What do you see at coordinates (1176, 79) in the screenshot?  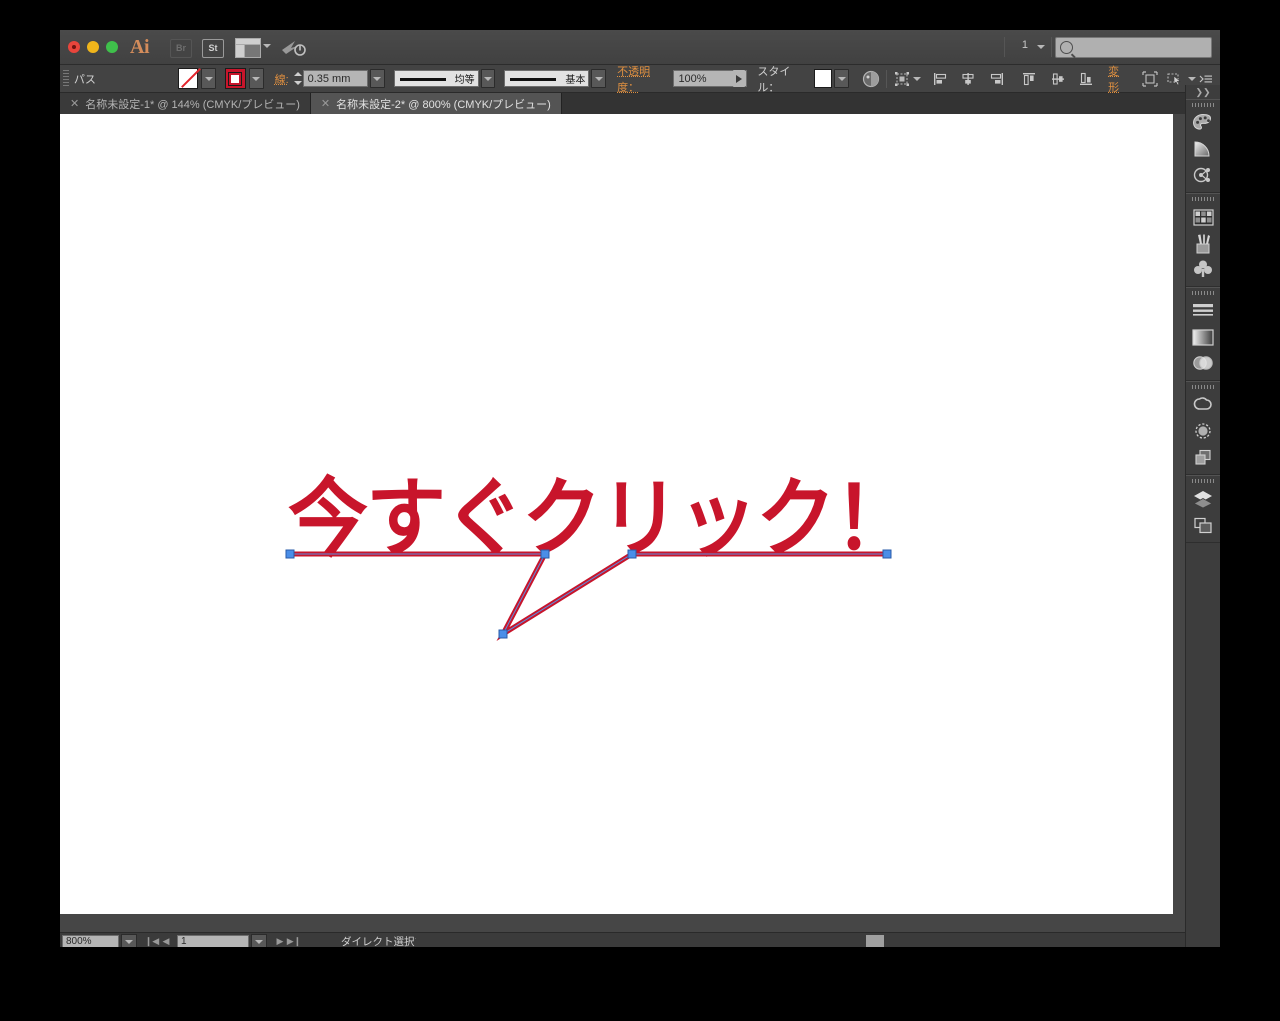 I see `select-similar-objects-icon` at bounding box center [1176, 79].